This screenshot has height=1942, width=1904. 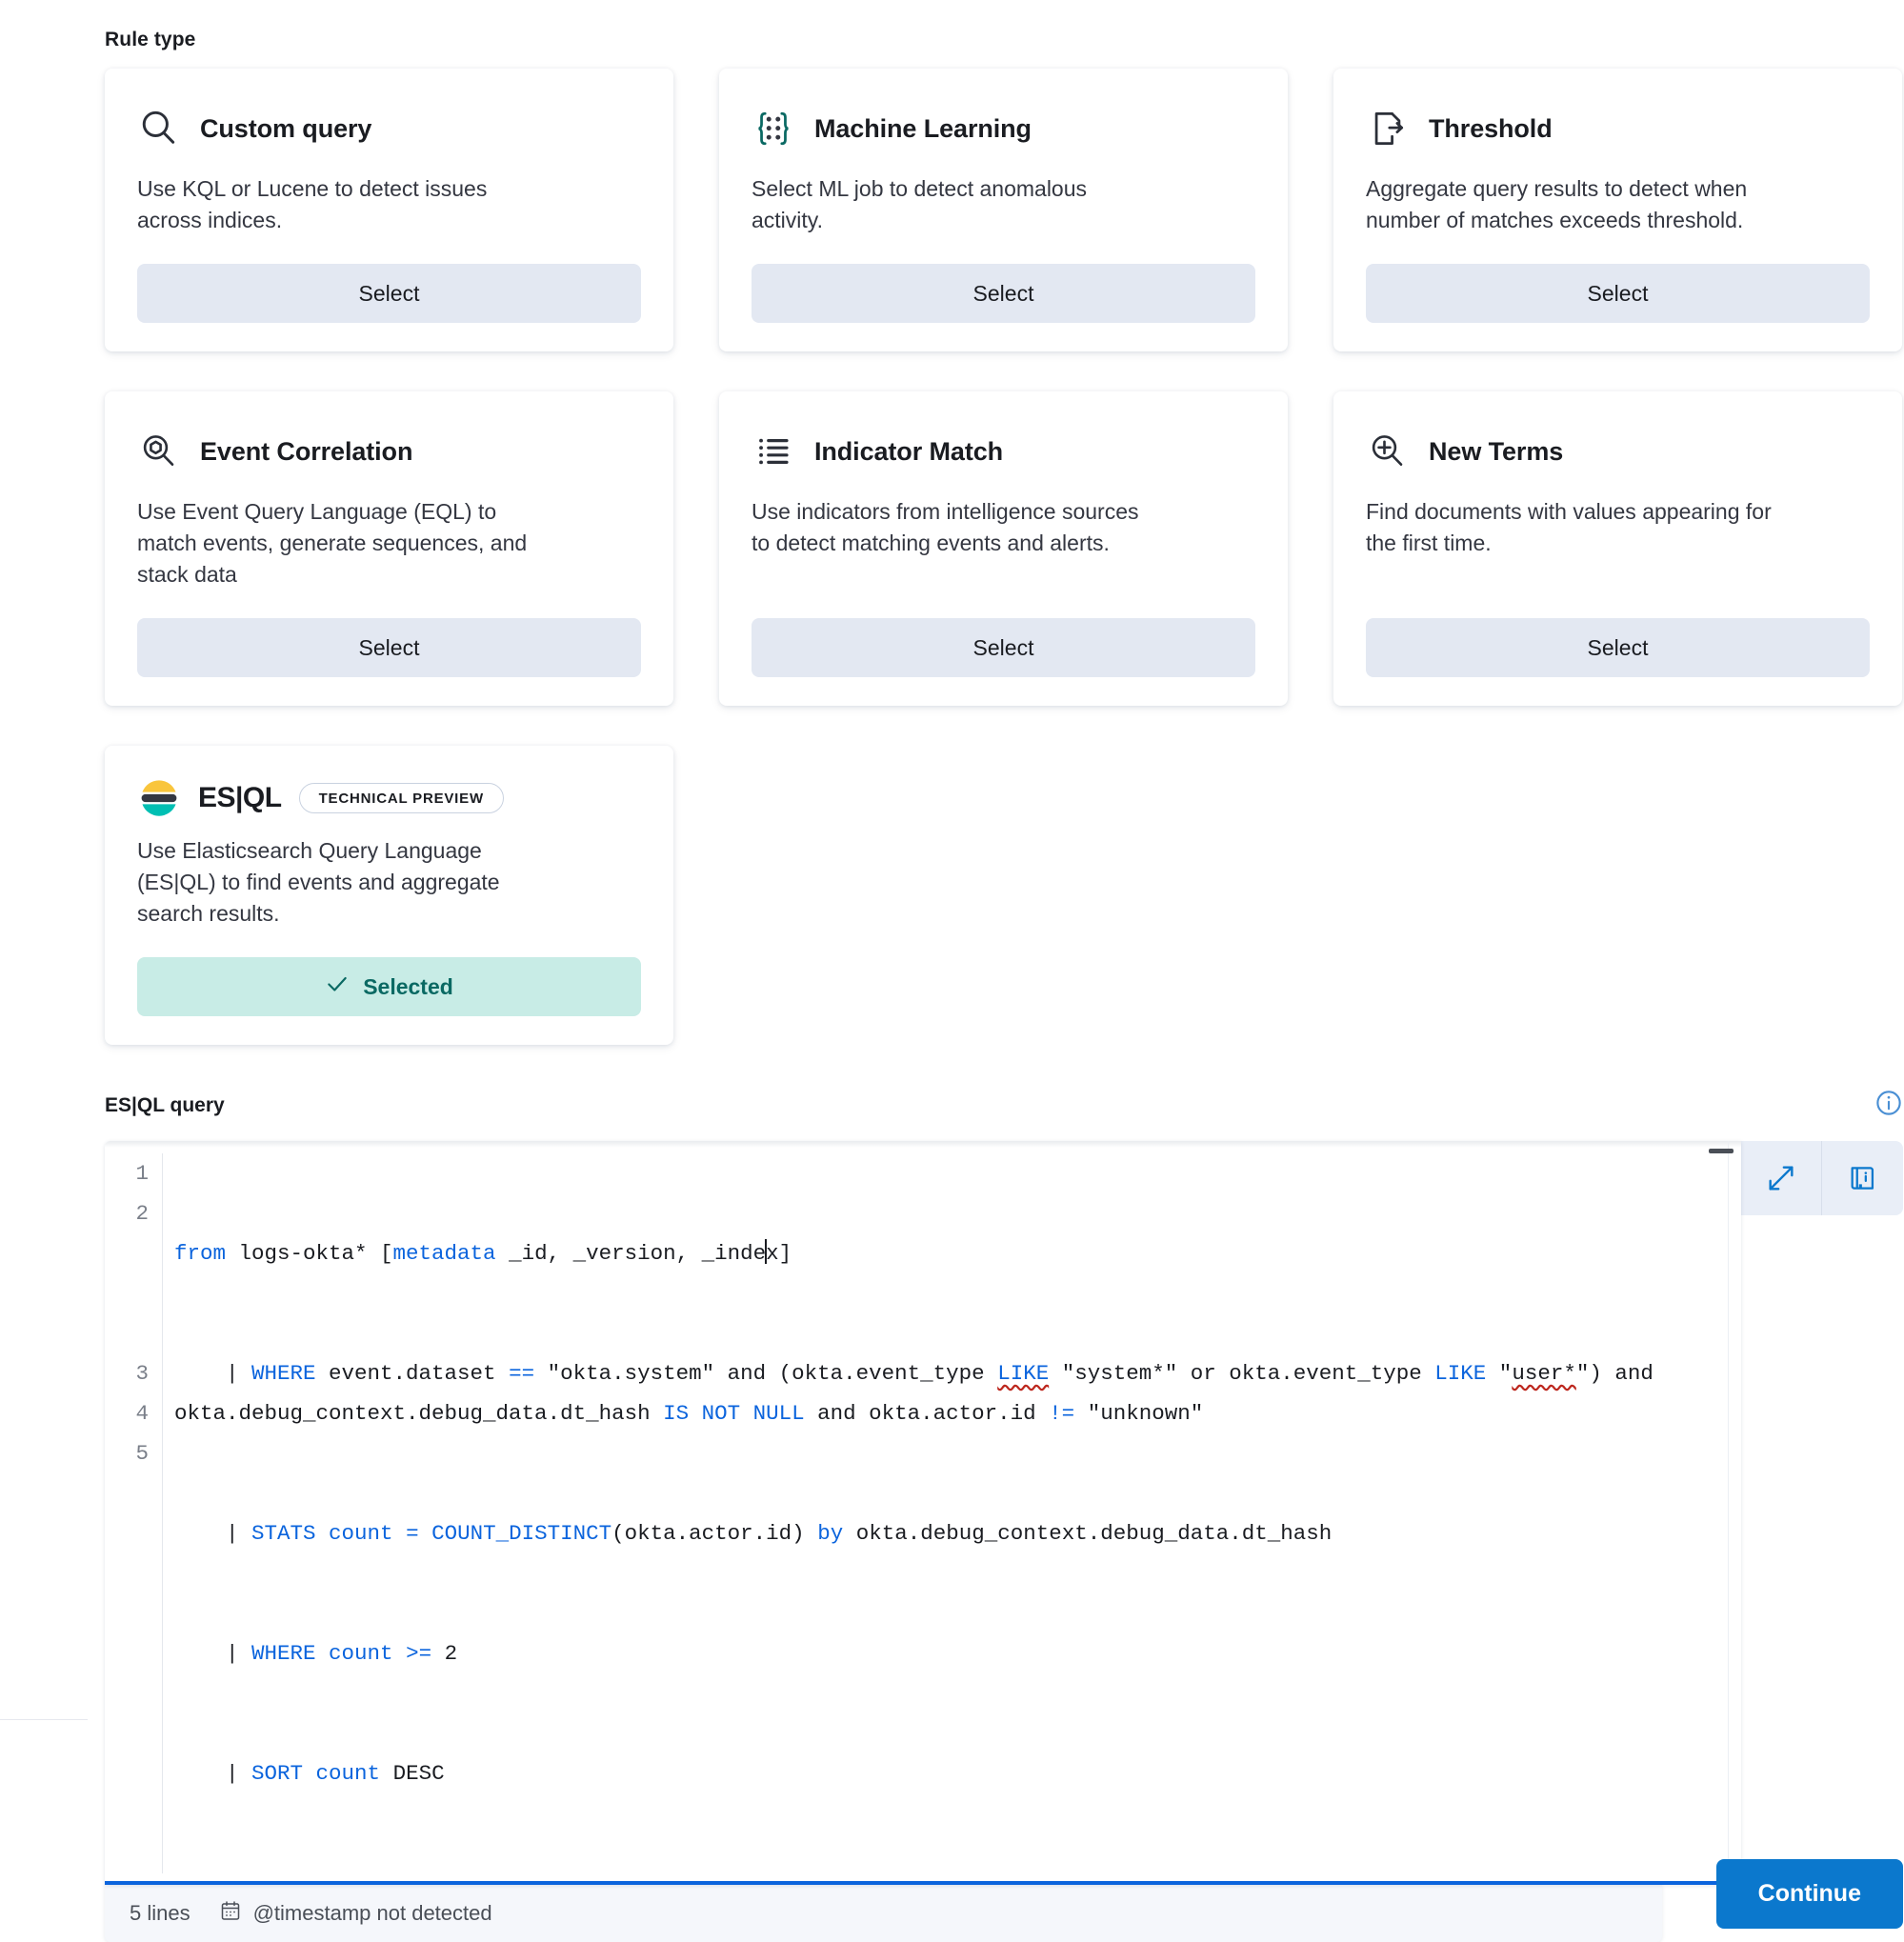 I want to click on new-terms-icon, so click(x=1388, y=452).